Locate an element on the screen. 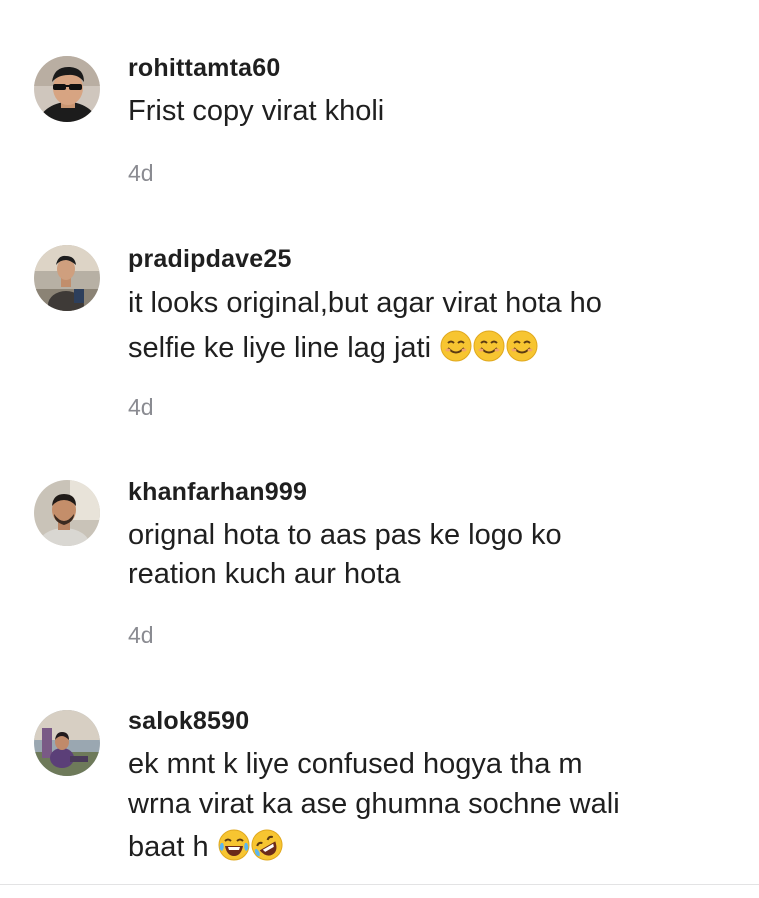  avatar is located at coordinates (67, 743).